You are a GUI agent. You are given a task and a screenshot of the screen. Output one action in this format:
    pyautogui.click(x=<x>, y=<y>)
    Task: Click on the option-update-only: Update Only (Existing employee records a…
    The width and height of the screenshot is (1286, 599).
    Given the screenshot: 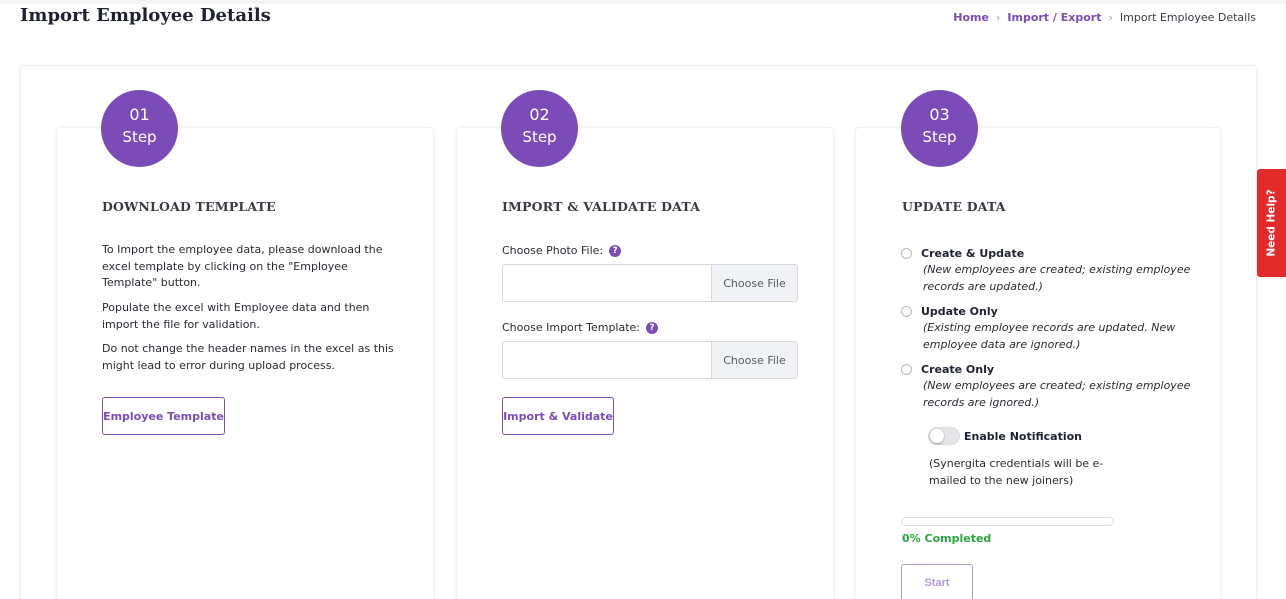 What is the action you would take?
    pyautogui.click(x=1046, y=328)
    